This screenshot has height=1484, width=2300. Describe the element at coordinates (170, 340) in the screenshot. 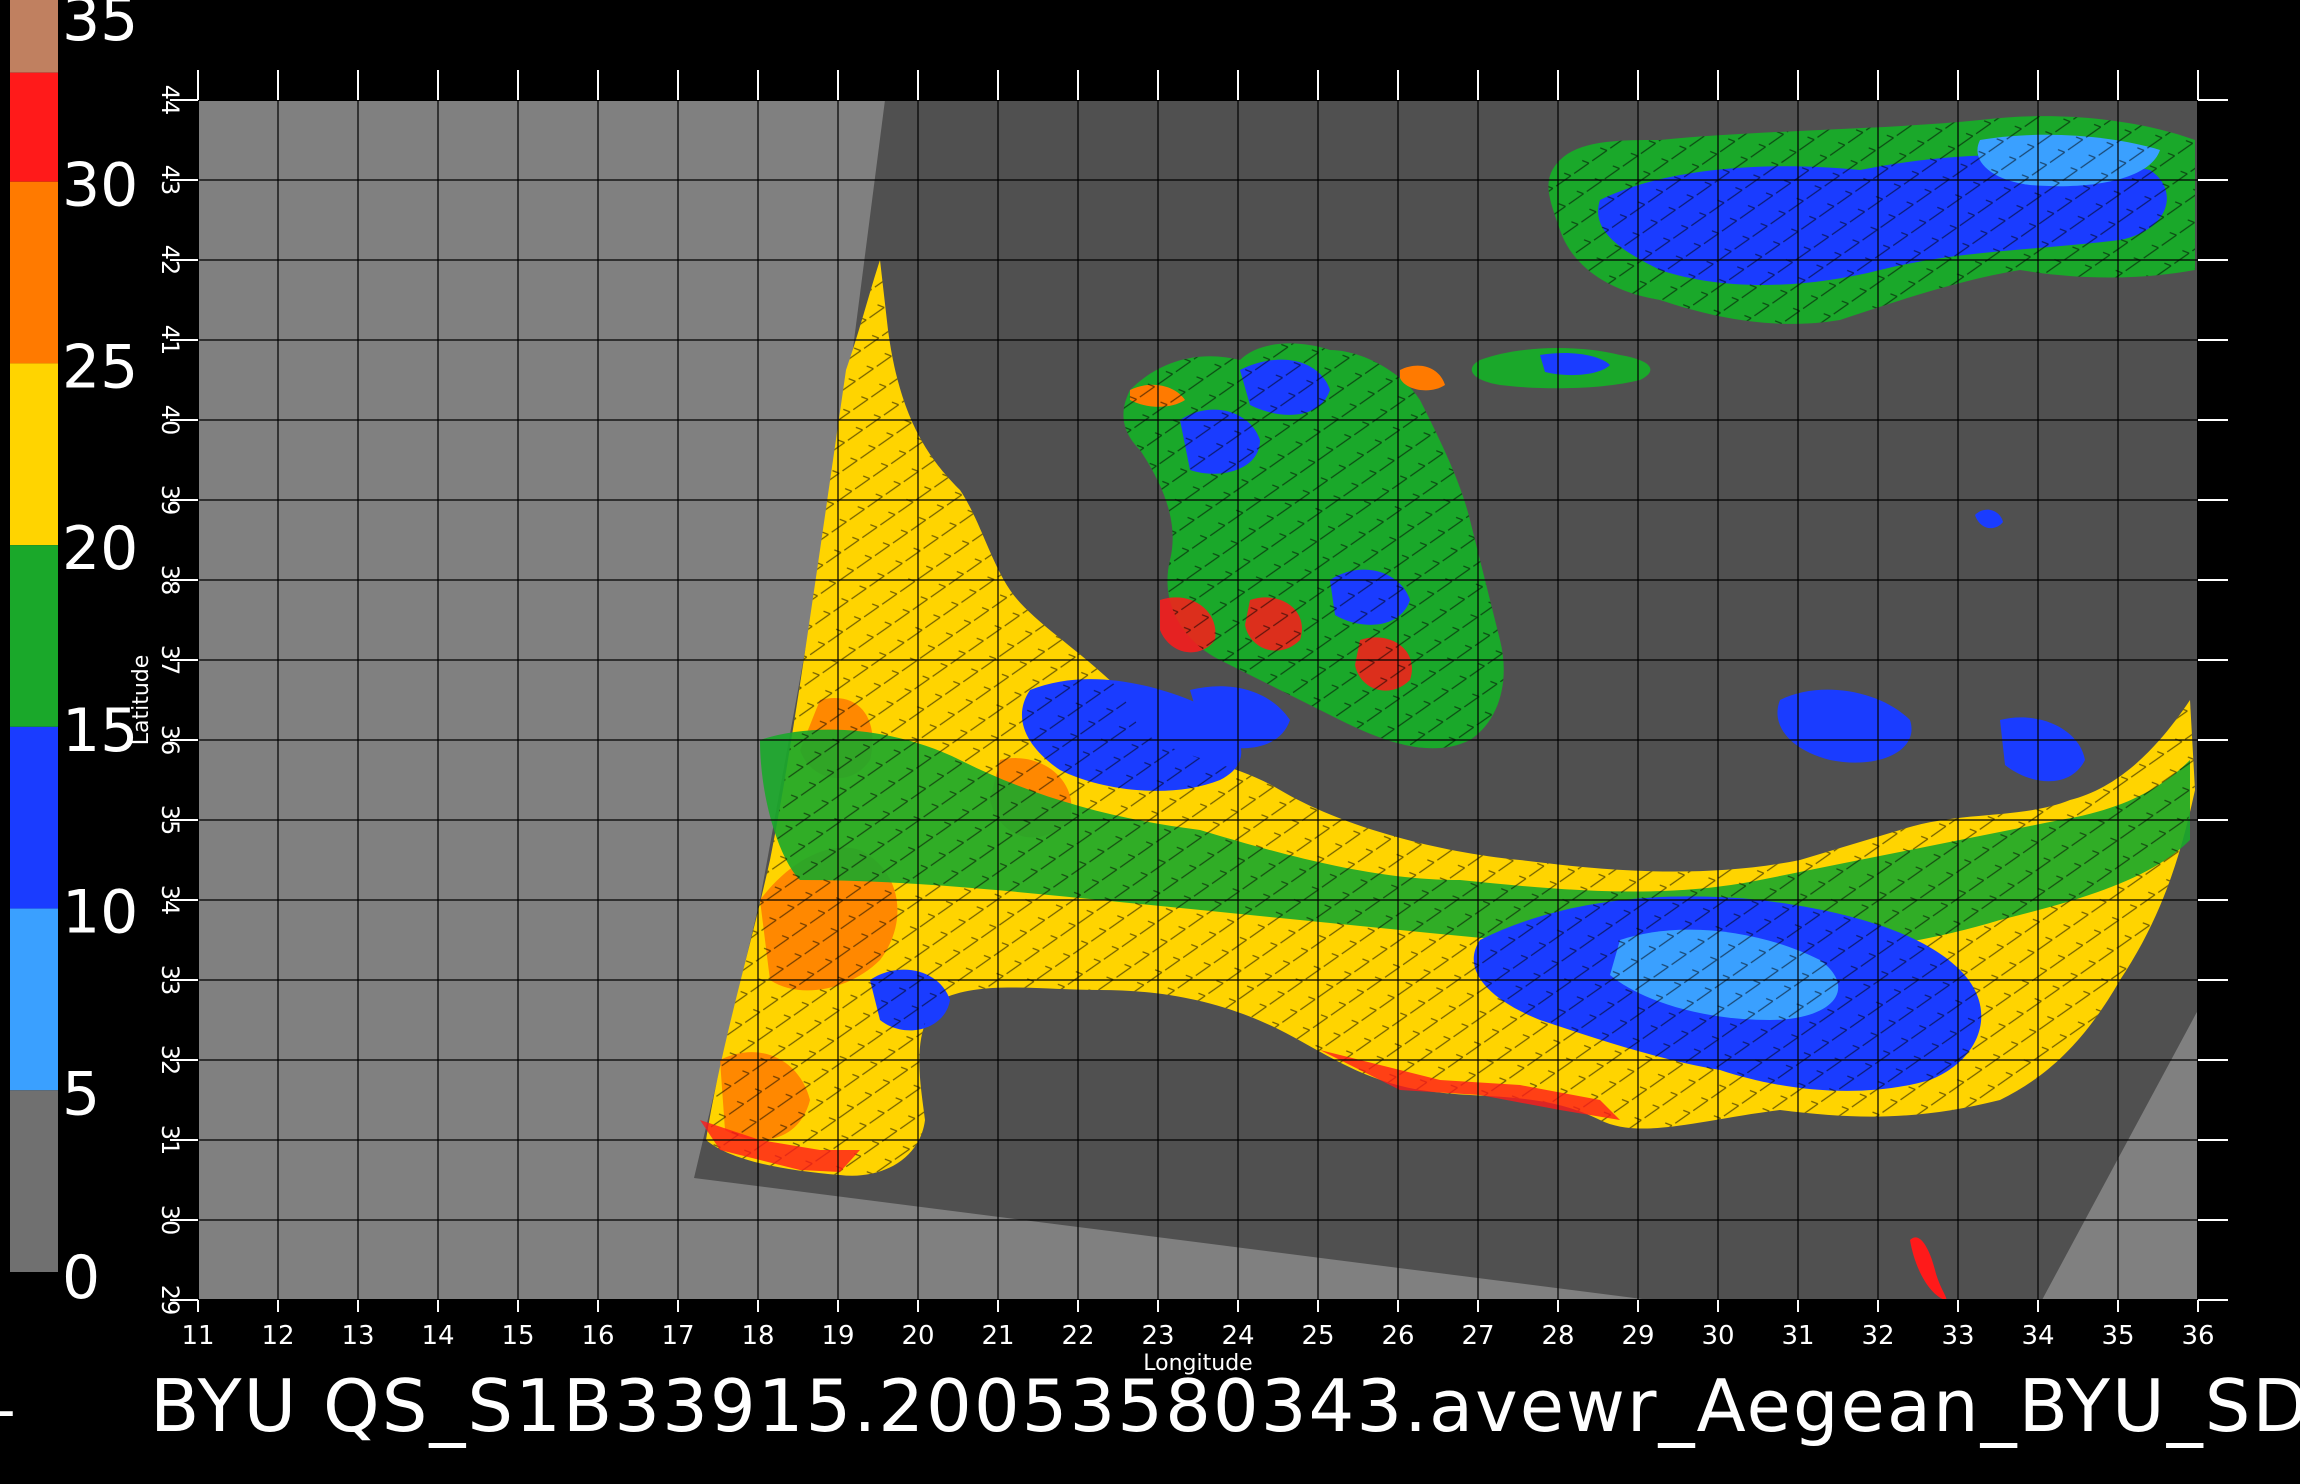

I see `y-tick-label-41: 41` at that location.